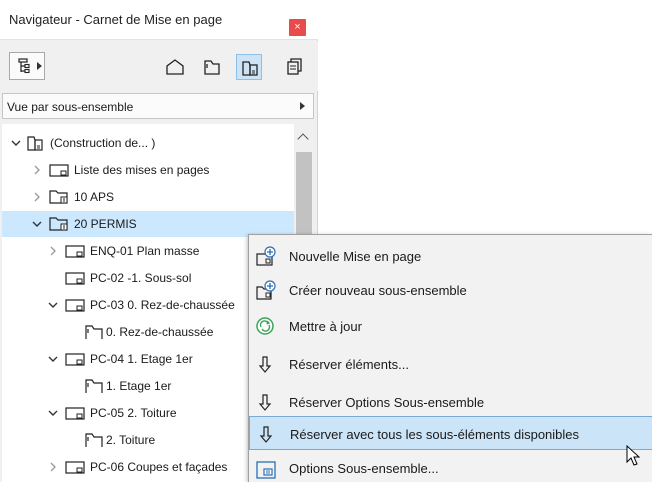  I want to click on layout-book-button, so click(249, 67).